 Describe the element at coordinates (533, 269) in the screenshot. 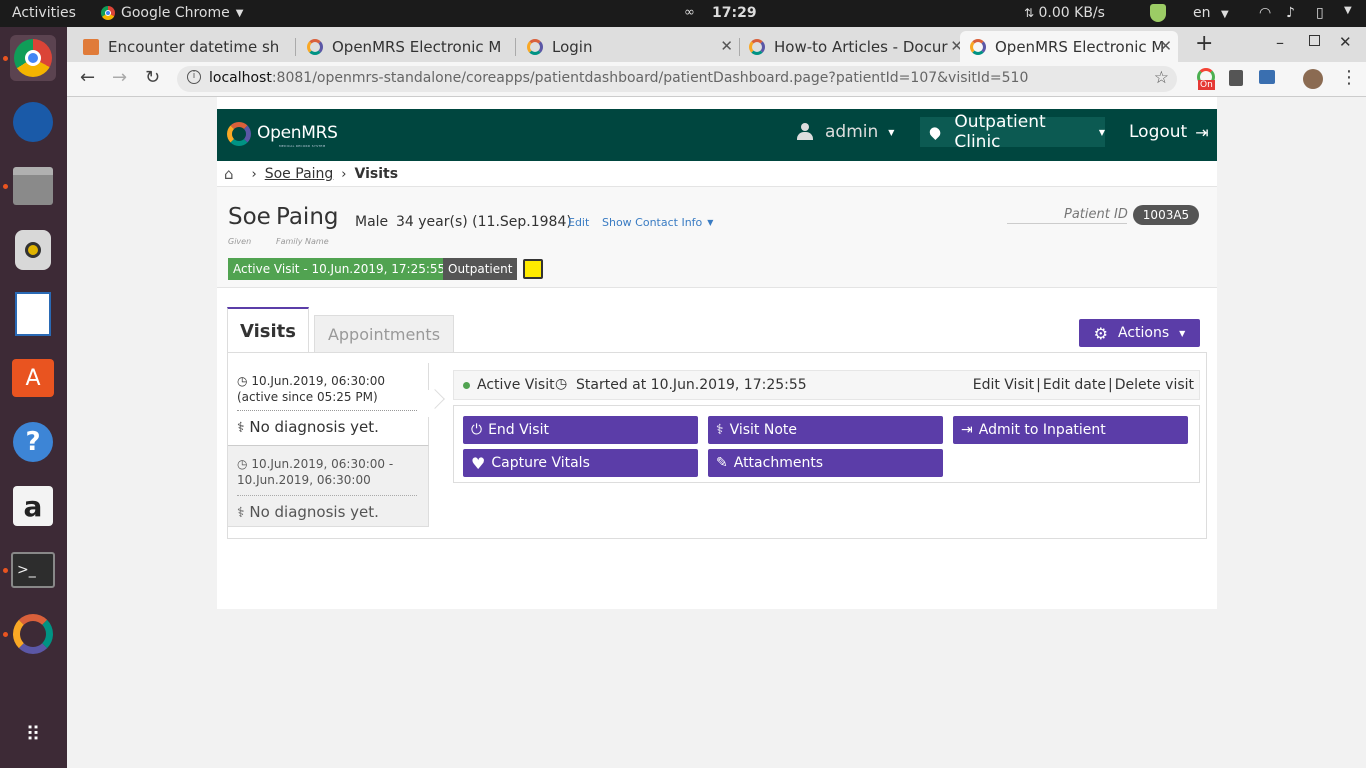

I see `sticky-note-icon` at that location.